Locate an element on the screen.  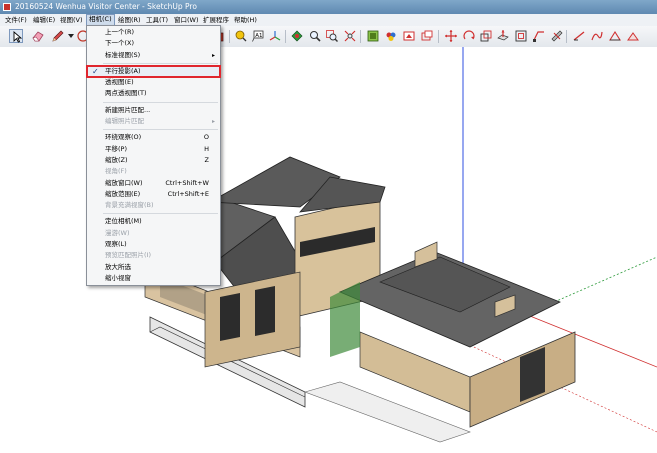
menu-item-label: 放大所选 is located at coordinates (118, 266).